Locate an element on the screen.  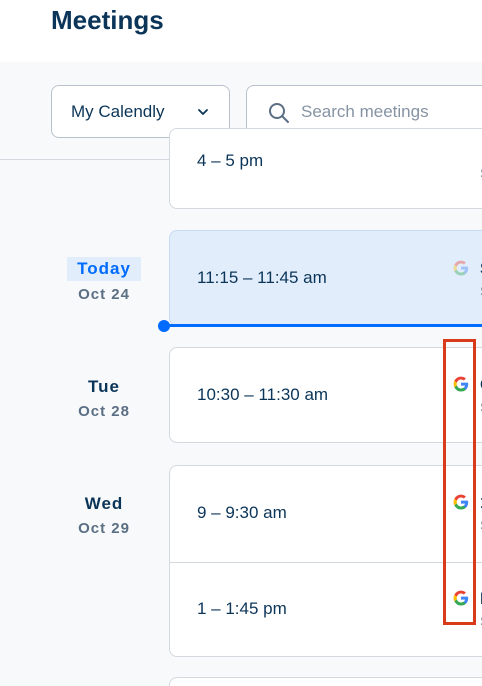
meeting-card: 4 – 5 pm S is located at coordinates (325, 168).